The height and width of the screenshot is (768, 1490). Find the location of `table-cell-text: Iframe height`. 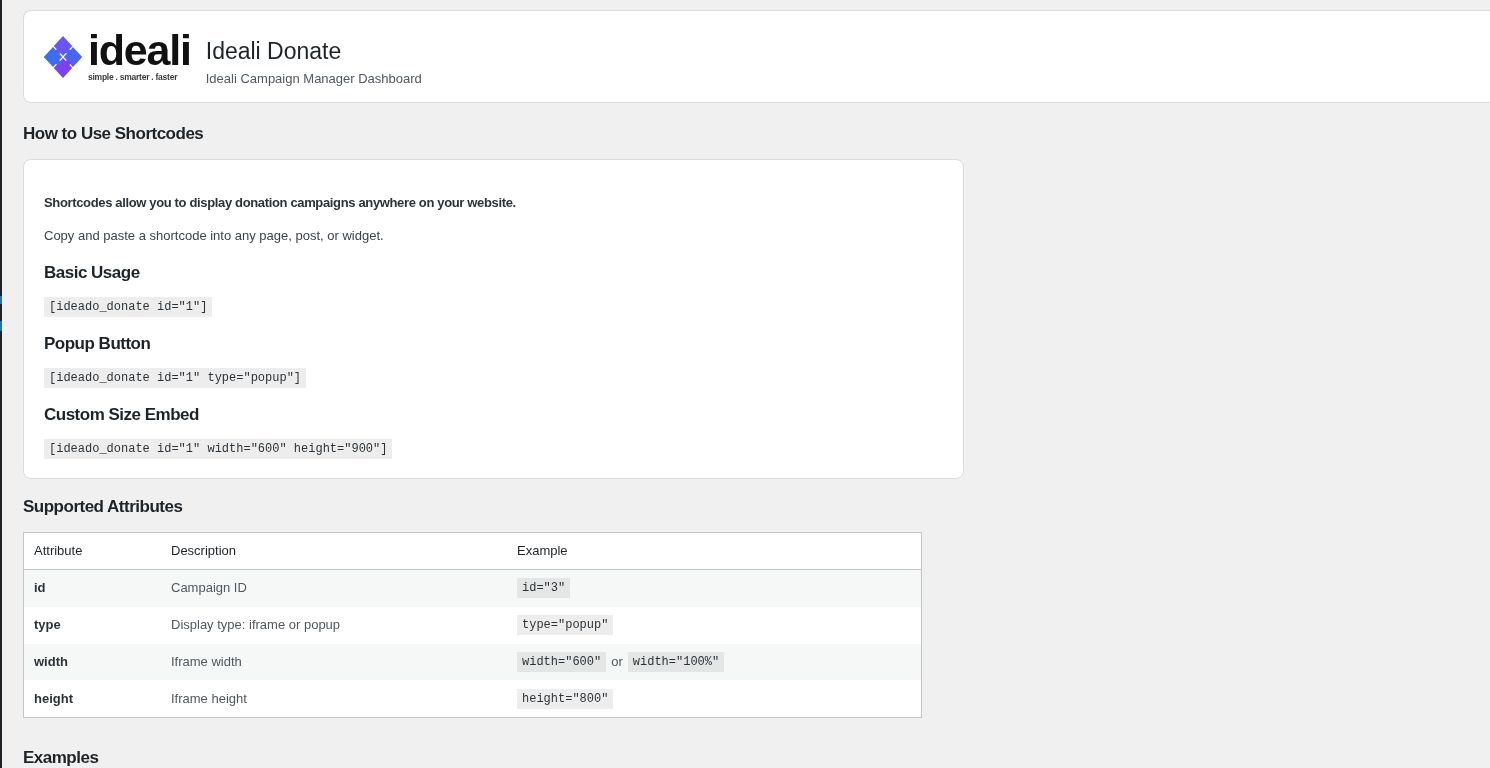

table-cell-text: Iframe height is located at coordinates (209, 698).